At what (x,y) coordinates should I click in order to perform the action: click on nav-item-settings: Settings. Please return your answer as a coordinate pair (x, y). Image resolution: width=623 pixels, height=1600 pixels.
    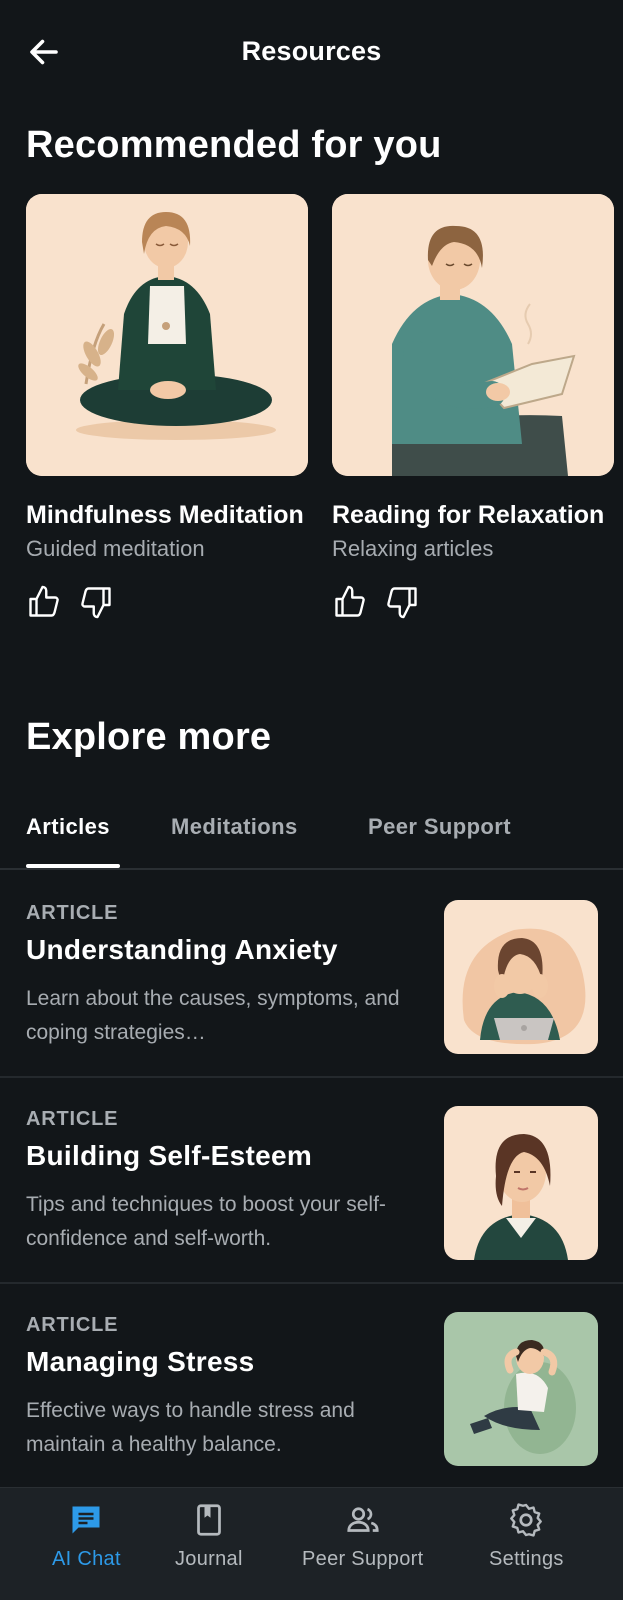
    Looking at the image, I should click on (526, 1536).